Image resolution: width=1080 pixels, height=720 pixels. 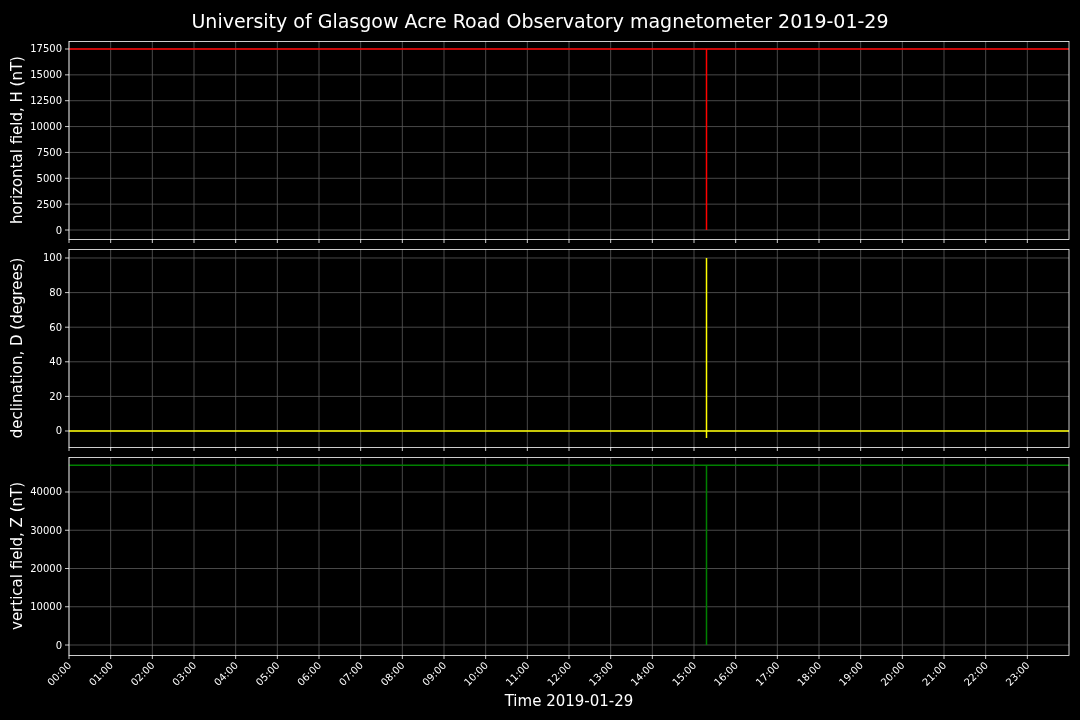 What do you see at coordinates (46, 530) in the screenshot?
I see `tick-label: 30000` at bounding box center [46, 530].